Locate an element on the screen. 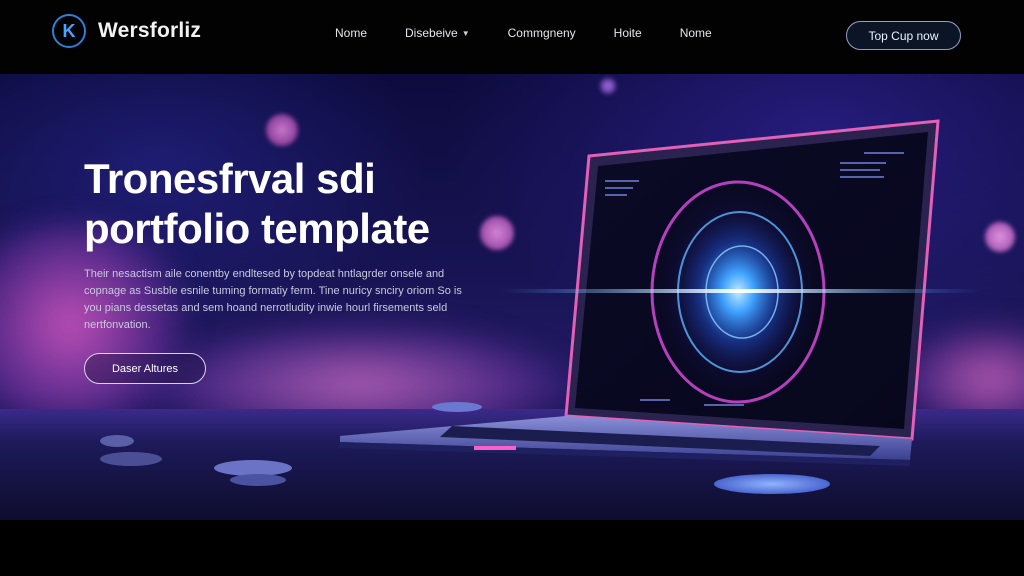 This screenshot has width=1024, height=576. nav-item-2: Disebeive ▼ is located at coordinates (437, 33).